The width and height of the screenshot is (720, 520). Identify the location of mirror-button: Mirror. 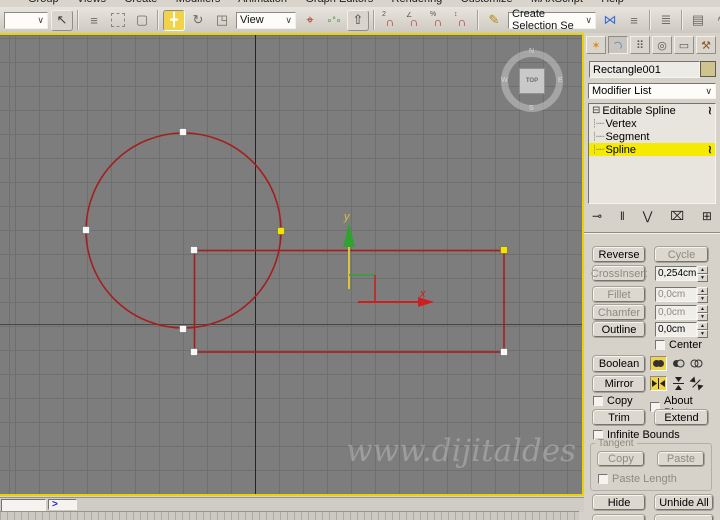
(619, 384).